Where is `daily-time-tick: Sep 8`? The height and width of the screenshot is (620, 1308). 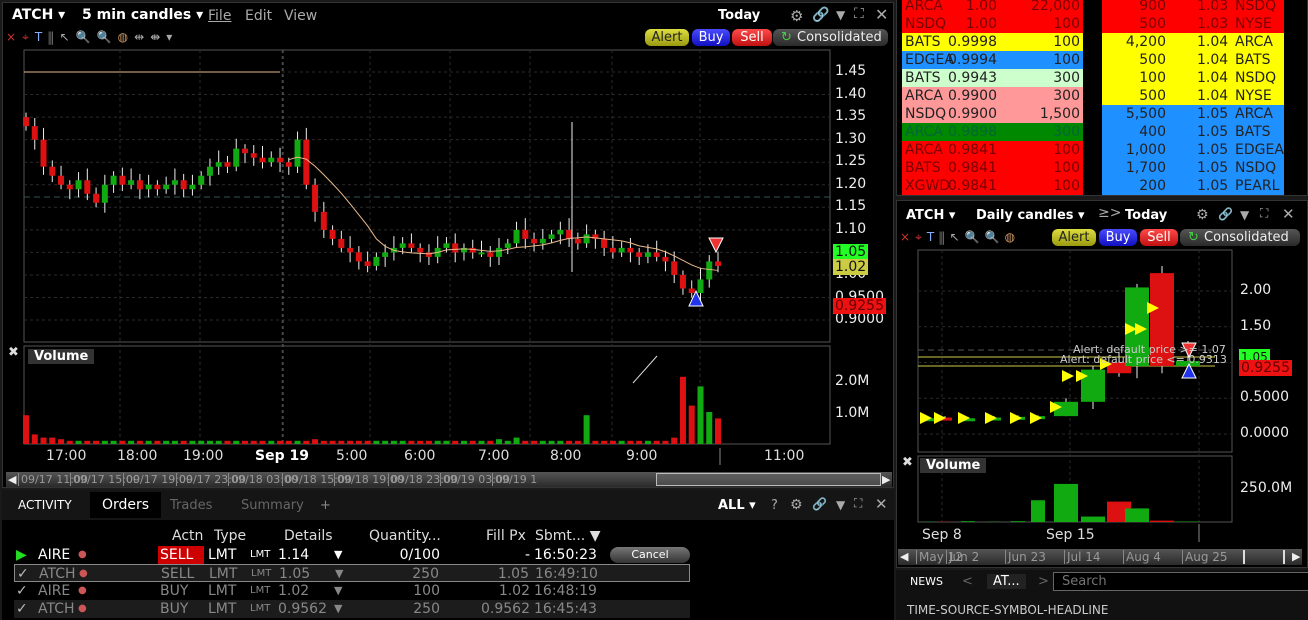
daily-time-tick: Sep 8 is located at coordinates (942, 535).